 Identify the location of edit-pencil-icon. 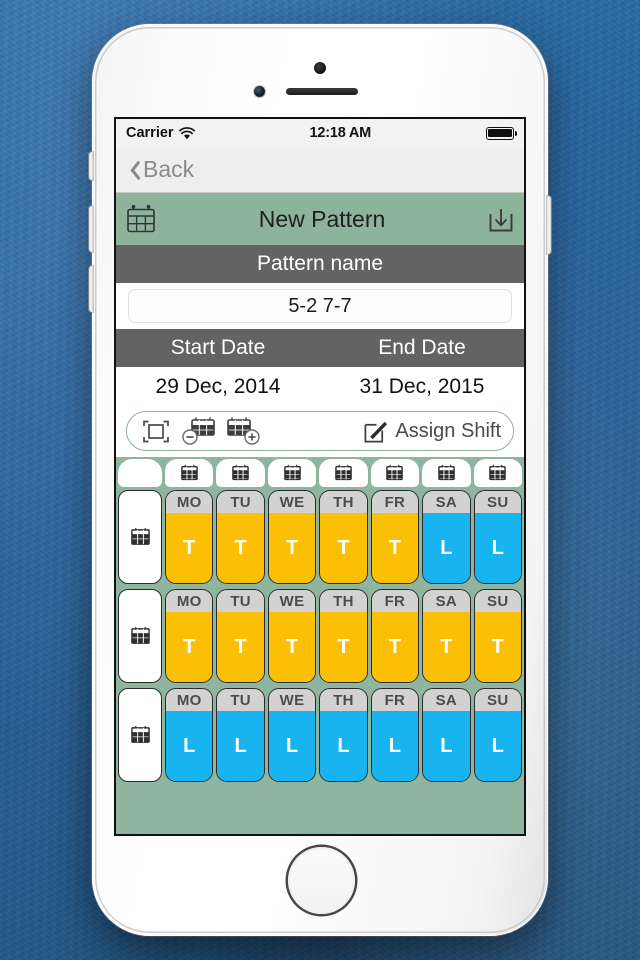
(375, 431).